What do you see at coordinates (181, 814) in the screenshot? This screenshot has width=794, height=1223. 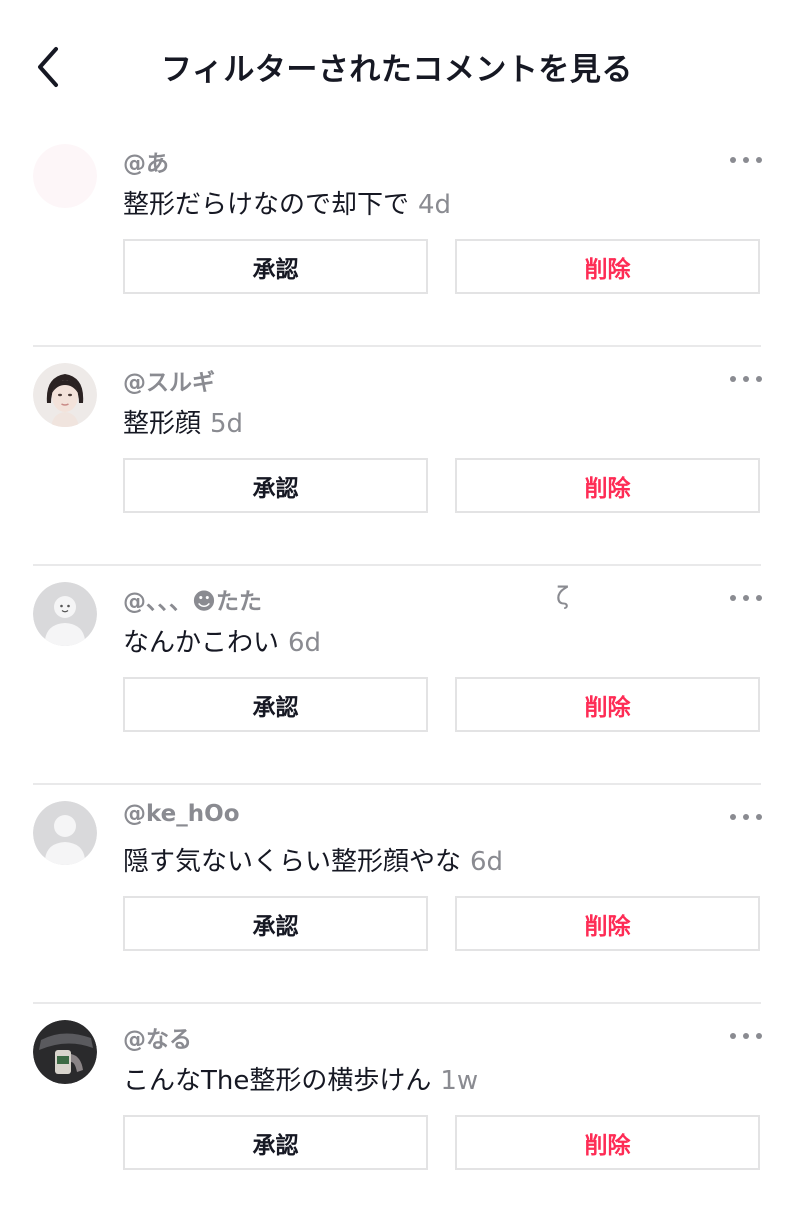 I see `comment-username: @ke_hOo` at bounding box center [181, 814].